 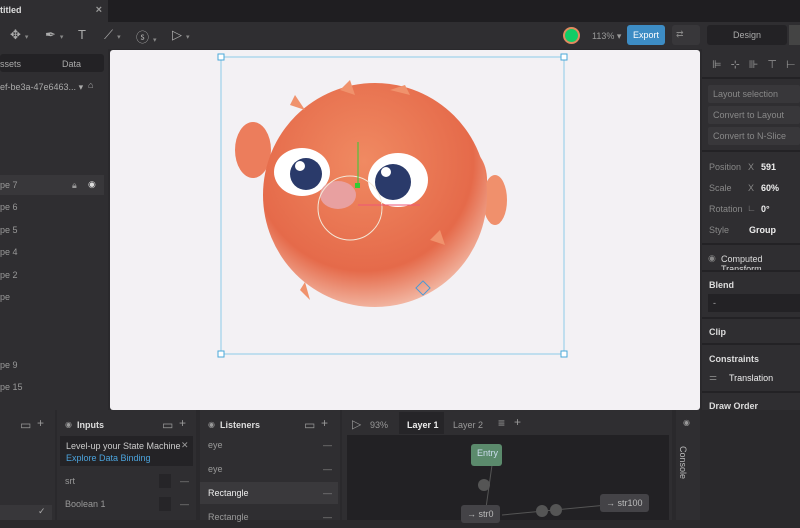 What do you see at coordinates (356, 424) in the screenshot?
I see `play-icon: ▷` at bounding box center [356, 424].